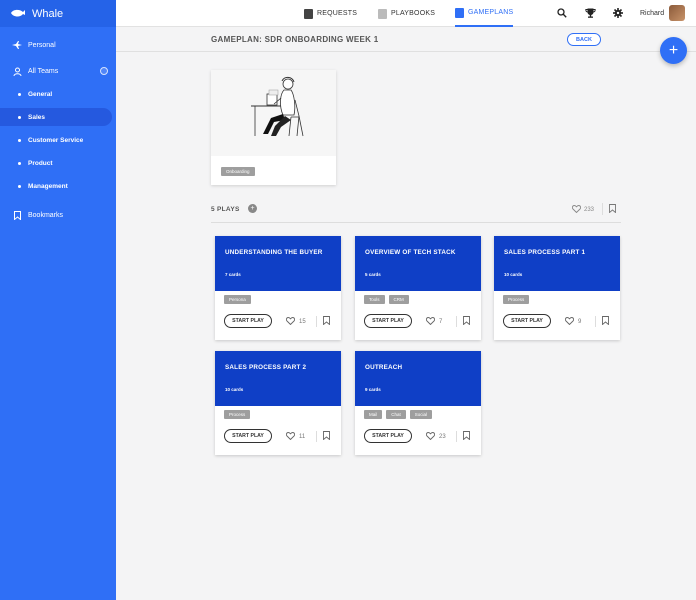 This screenshot has height=600, width=696. I want to click on team-icon, so click(17, 71).